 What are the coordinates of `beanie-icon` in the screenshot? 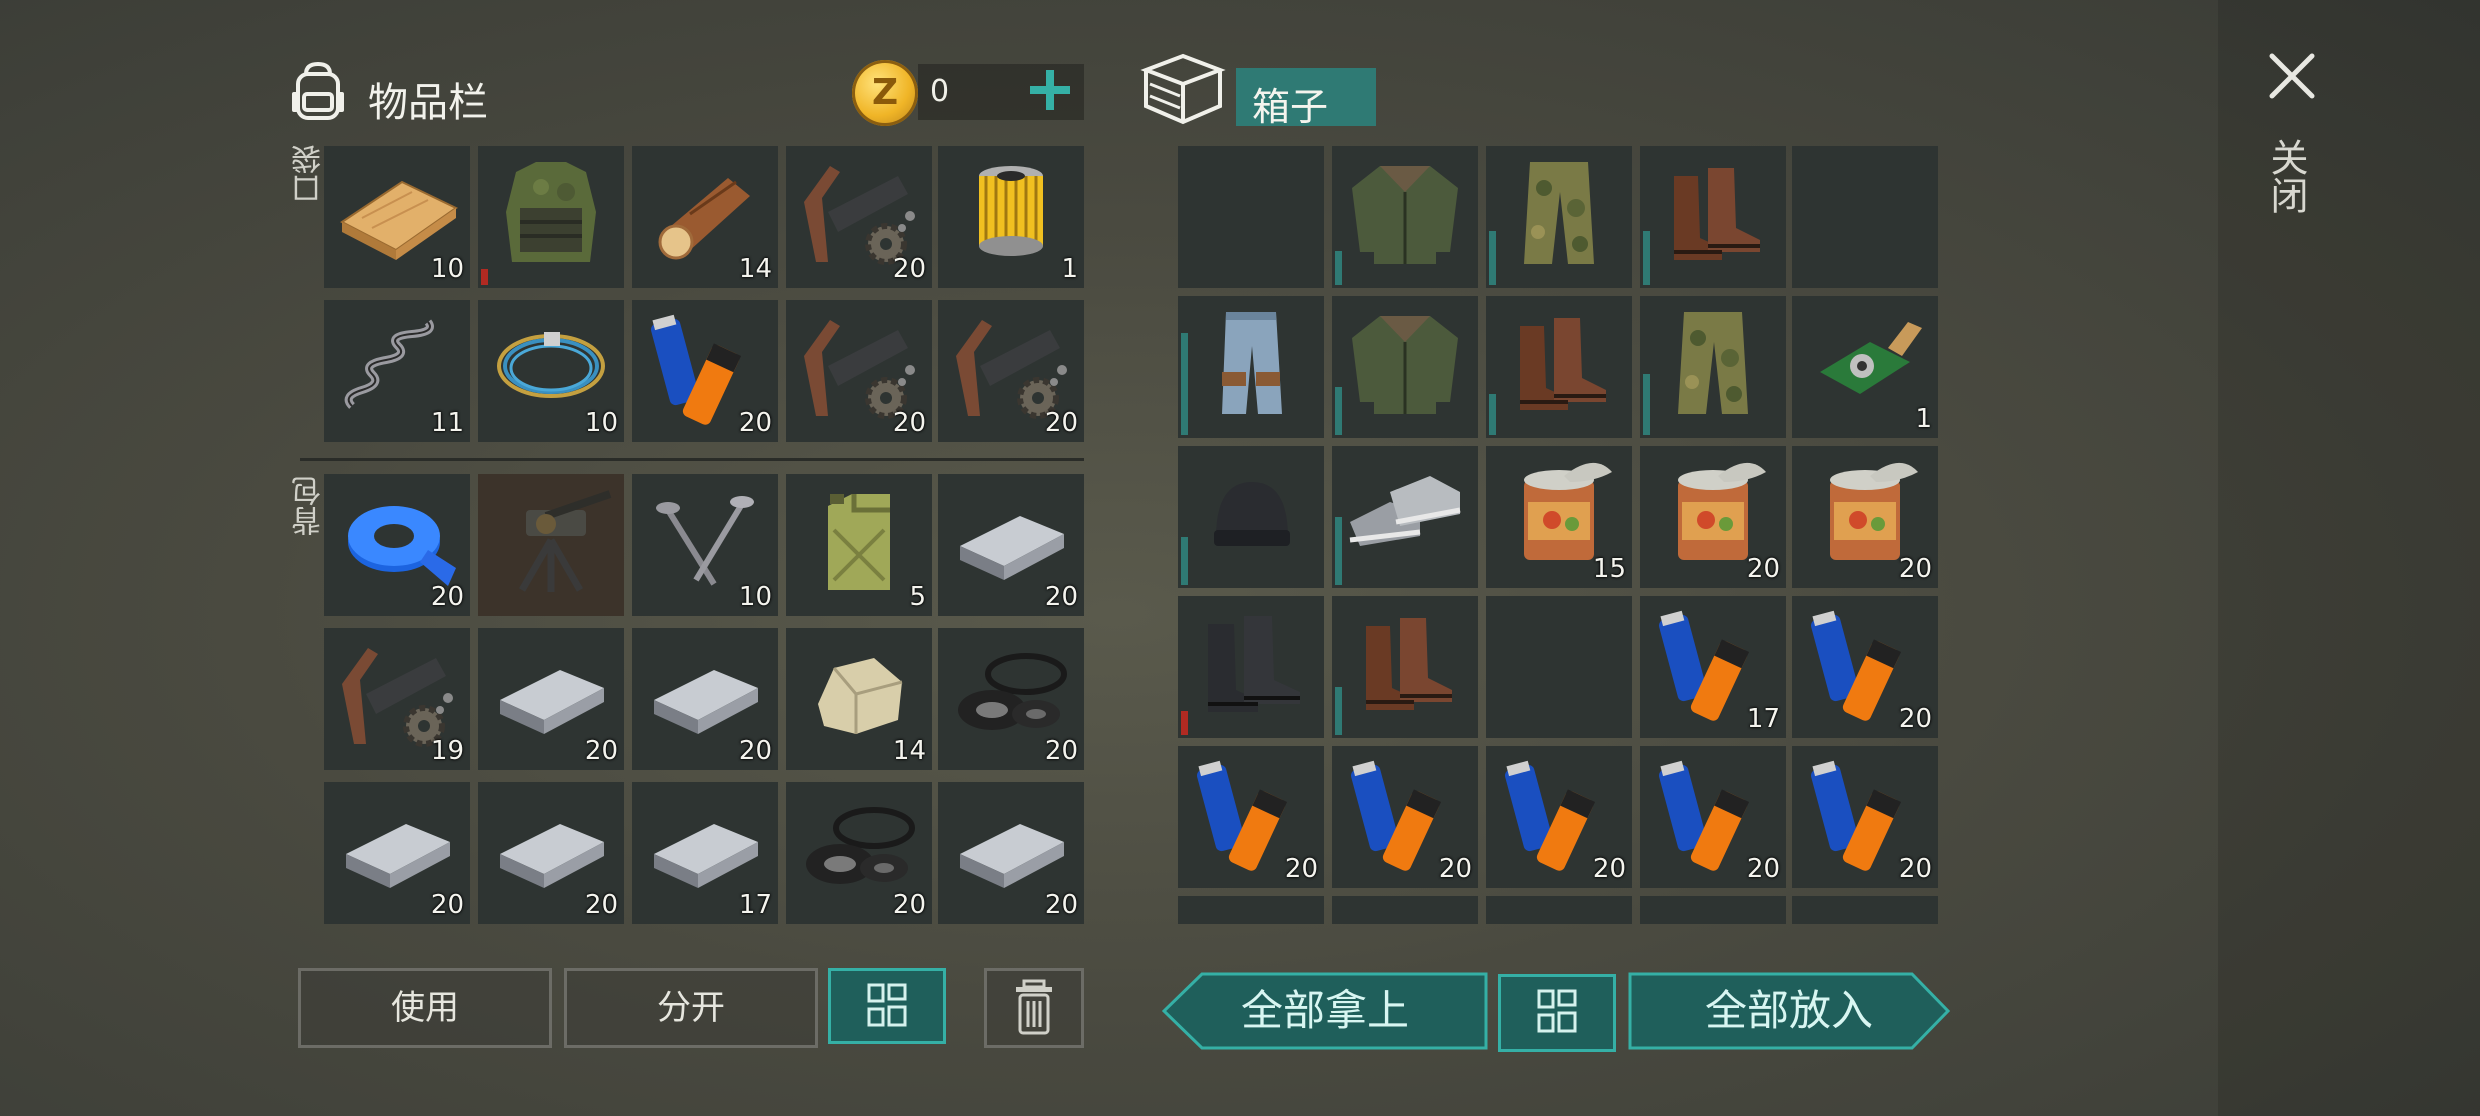 It's located at (1252, 514).